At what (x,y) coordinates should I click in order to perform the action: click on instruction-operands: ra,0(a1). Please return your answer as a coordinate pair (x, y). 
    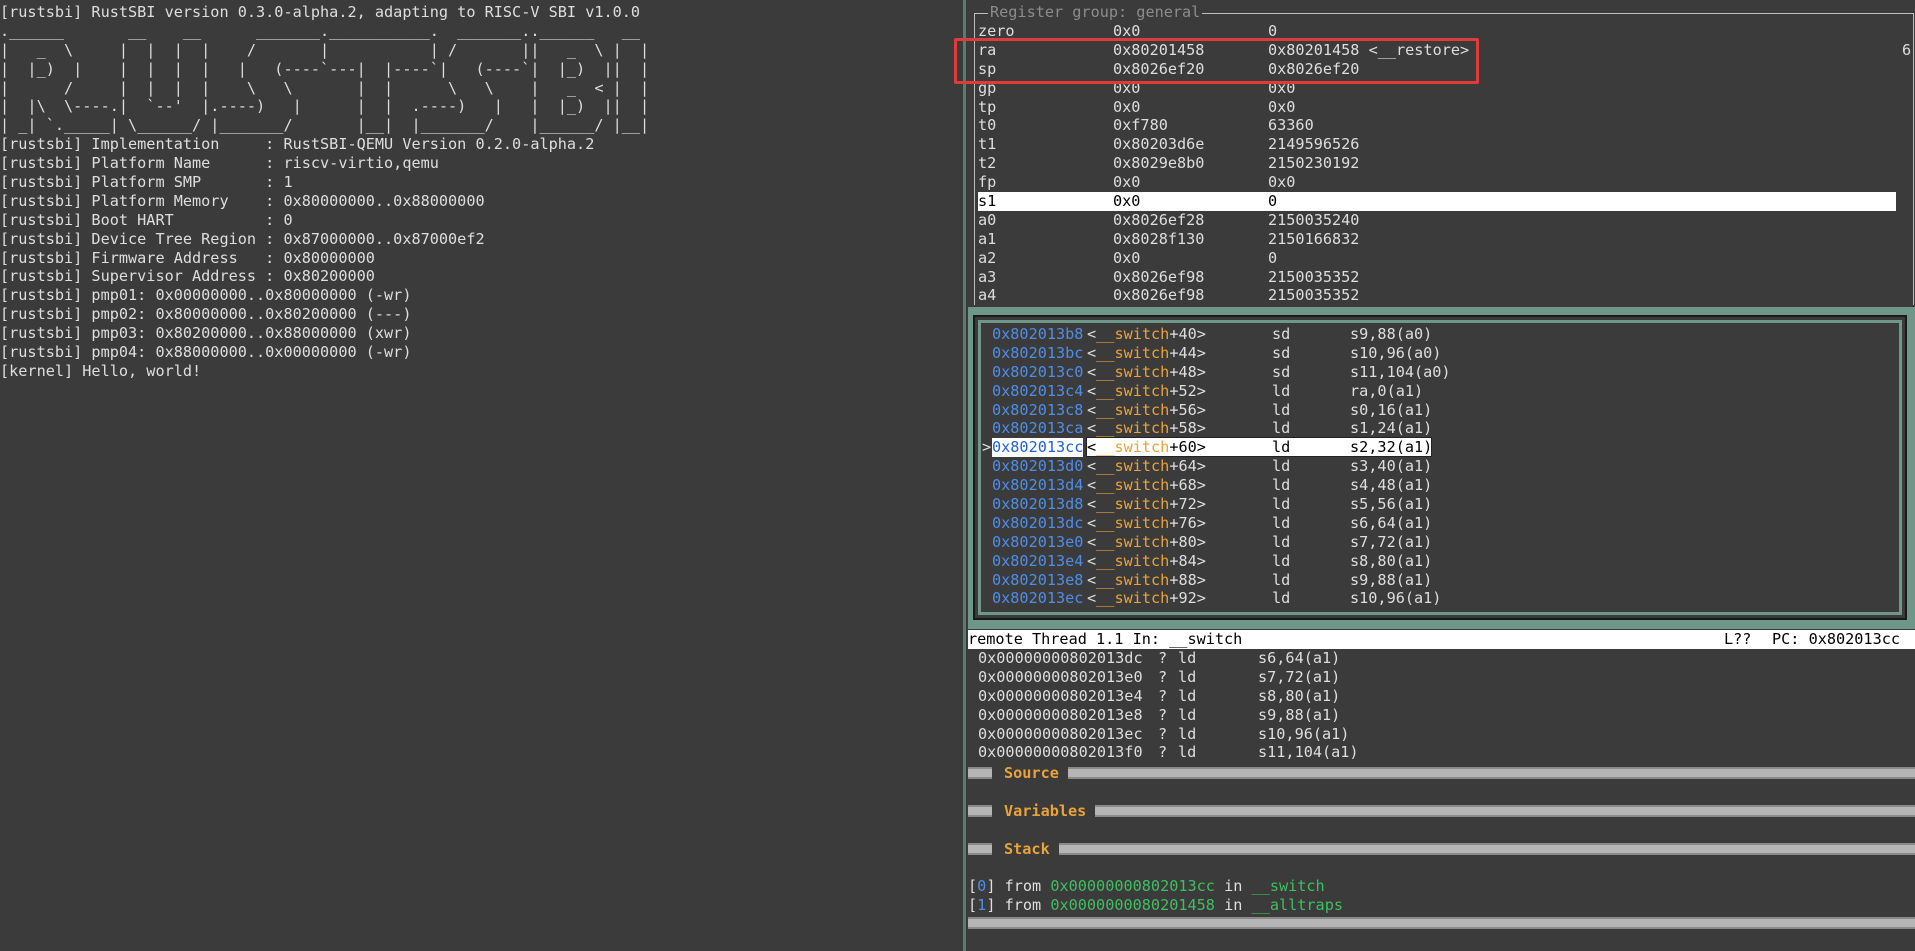
    Looking at the image, I should click on (1387, 390).